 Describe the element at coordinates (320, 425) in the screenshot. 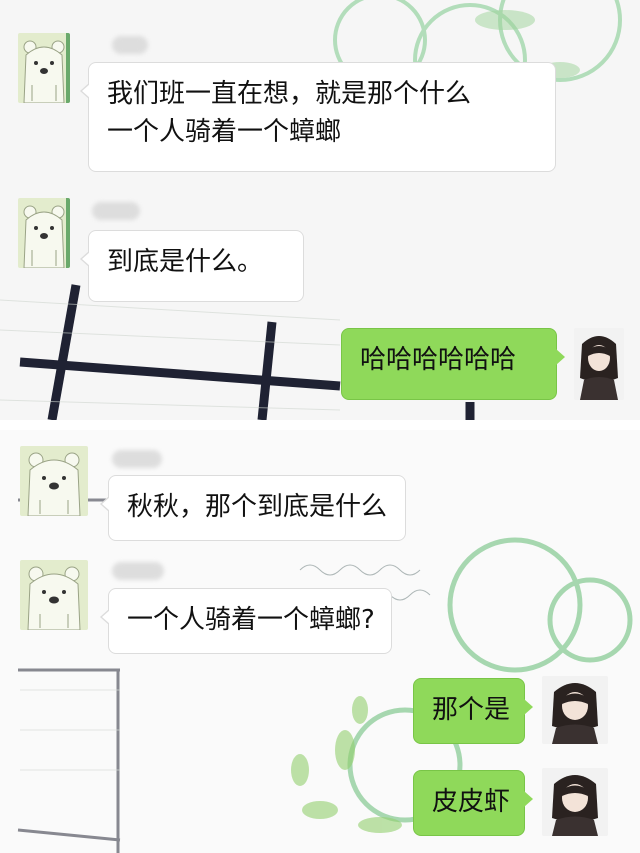

I see `screenshot-divider` at that location.